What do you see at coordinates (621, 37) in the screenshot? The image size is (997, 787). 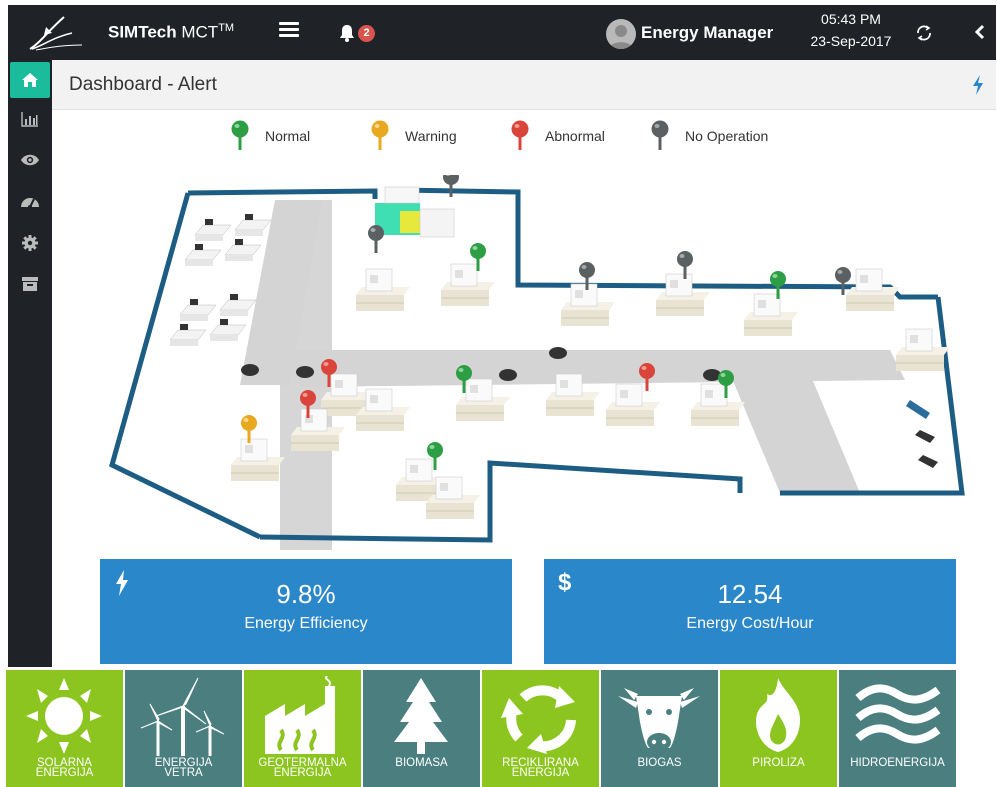 I see `user-silhouette-icon` at bounding box center [621, 37].